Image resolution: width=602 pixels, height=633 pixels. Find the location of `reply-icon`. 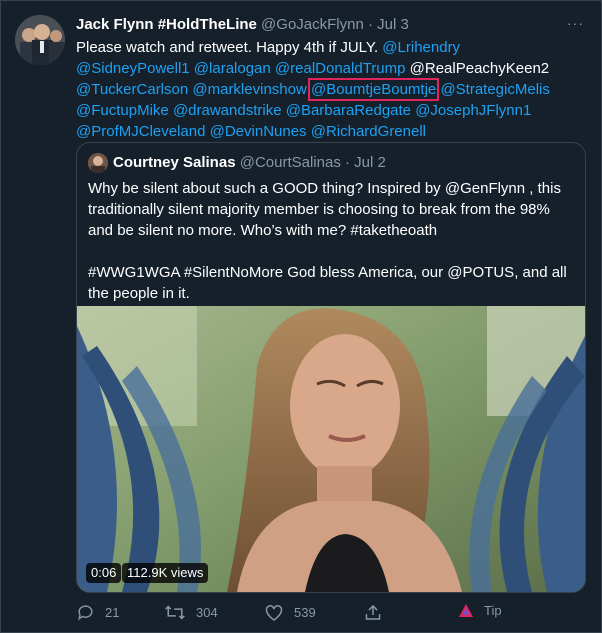

reply-icon is located at coordinates (85, 613).